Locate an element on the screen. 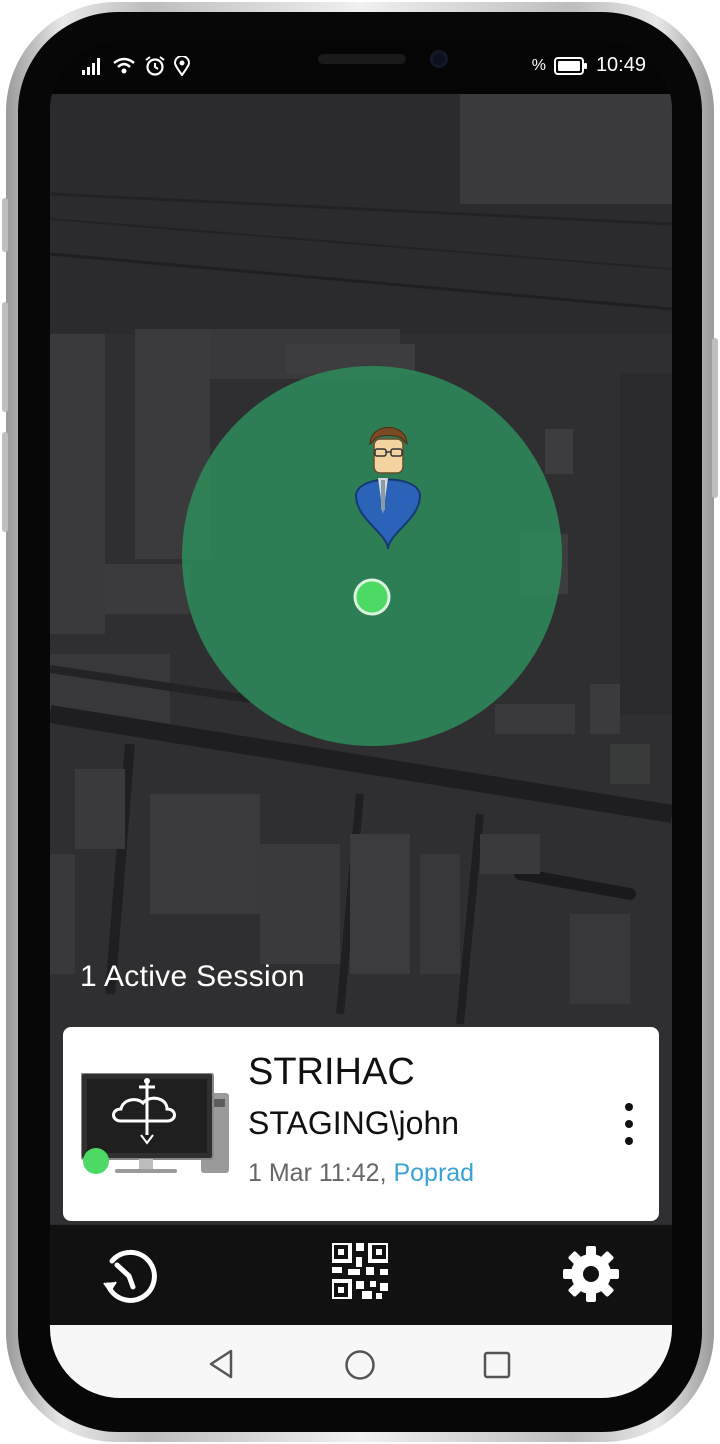 The height and width of the screenshot is (1444, 720). session-meta: 1 Mar 11:42, Poprad is located at coordinates (361, 1173).